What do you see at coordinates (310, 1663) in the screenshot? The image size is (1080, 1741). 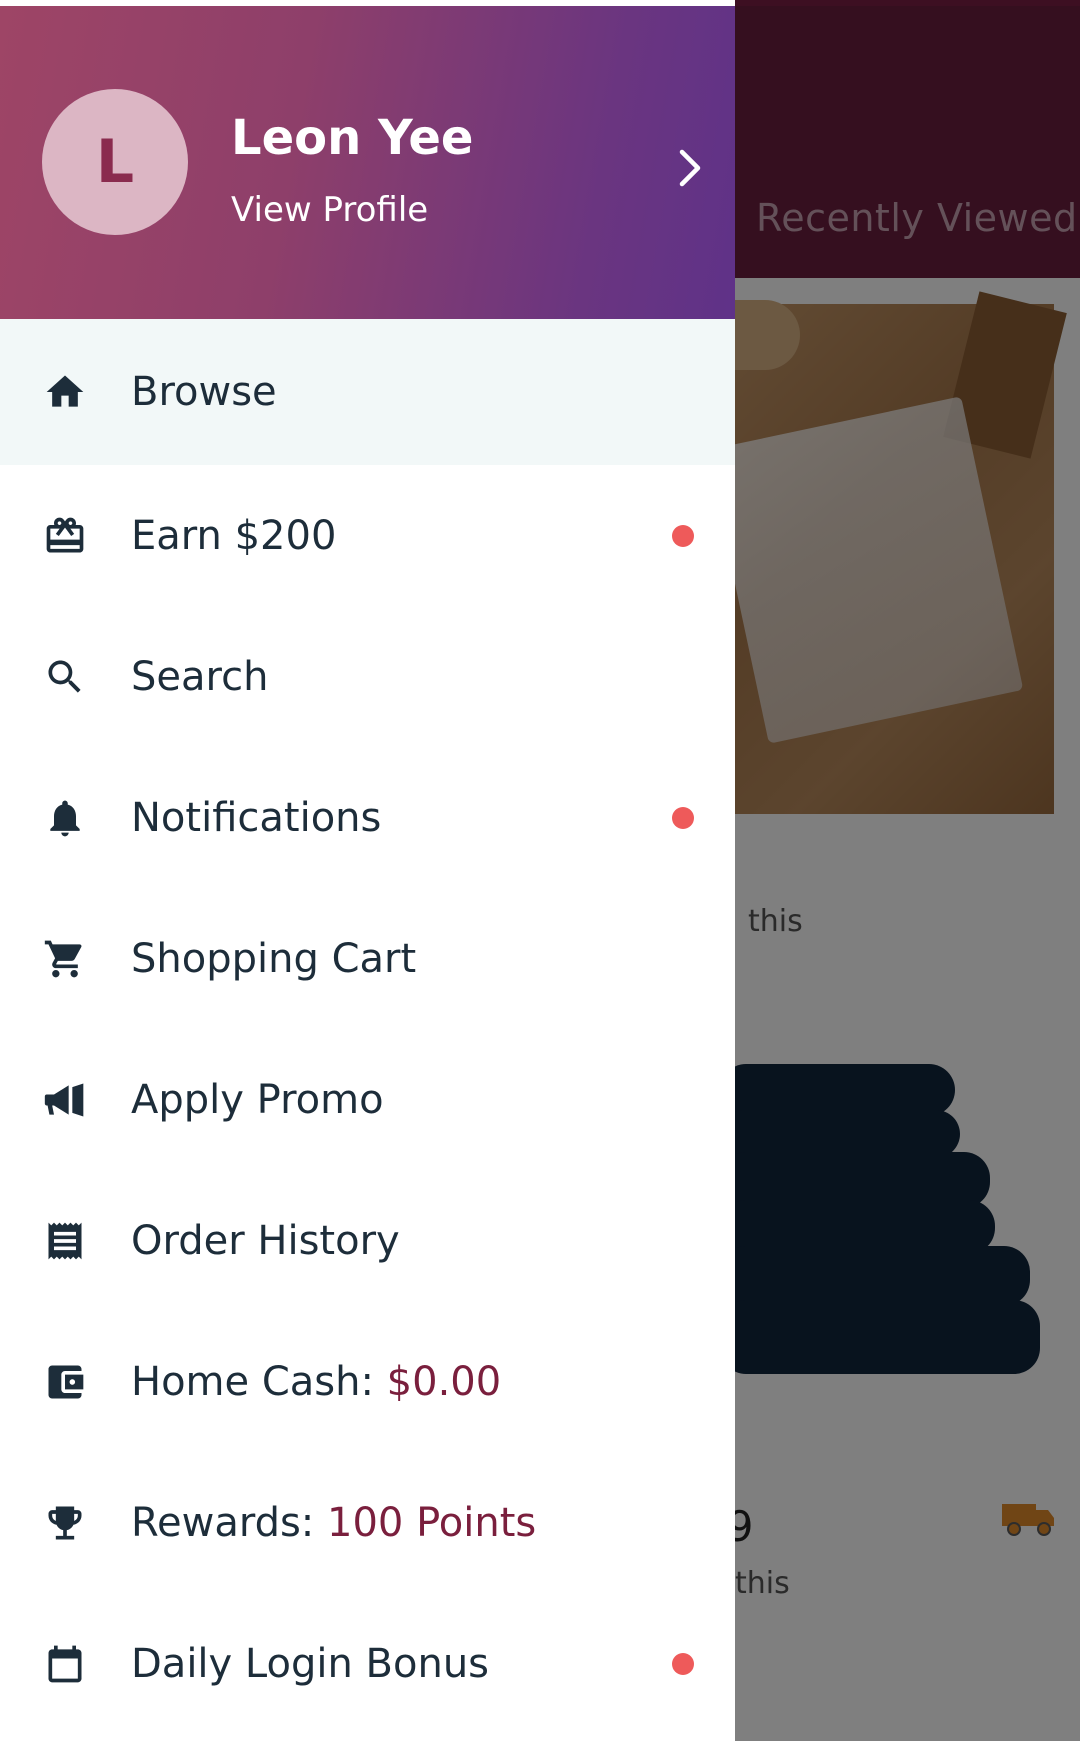 I see `menu-label: Daily Login Bonus` at bounding box center [310, 1663].